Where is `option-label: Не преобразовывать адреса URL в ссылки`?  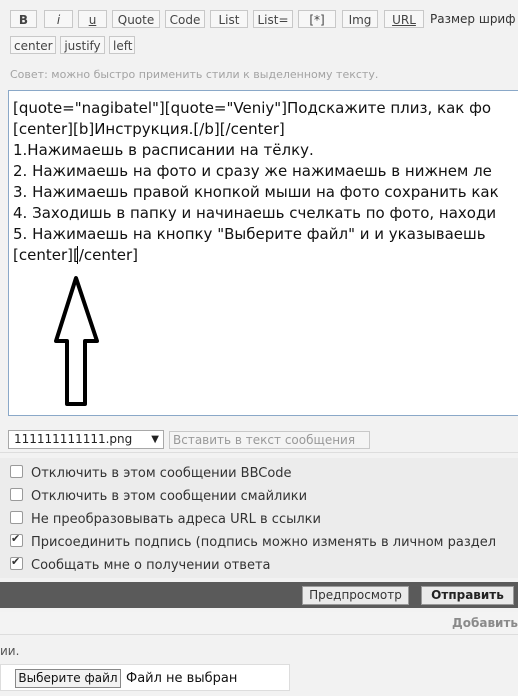
option-label: Не преобразовывать адреса URL в ссылки is located at coordinates (176, 519).